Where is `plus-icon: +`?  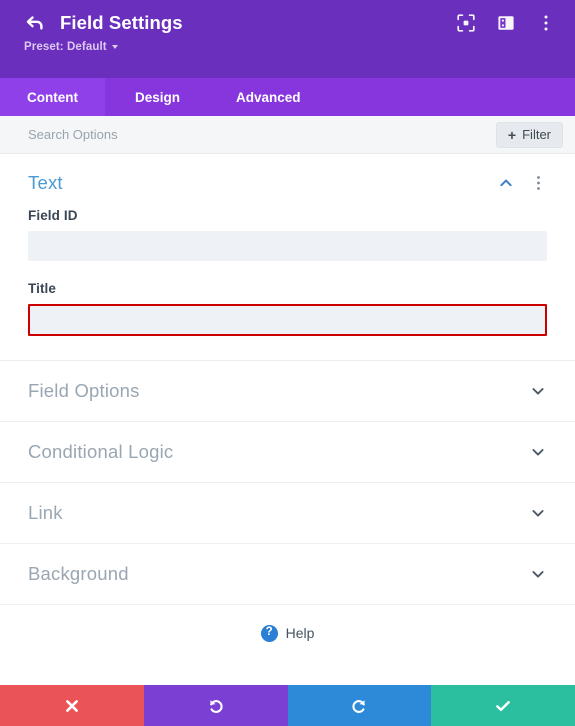 plus-icon: + is located at coordinates (512, 134).